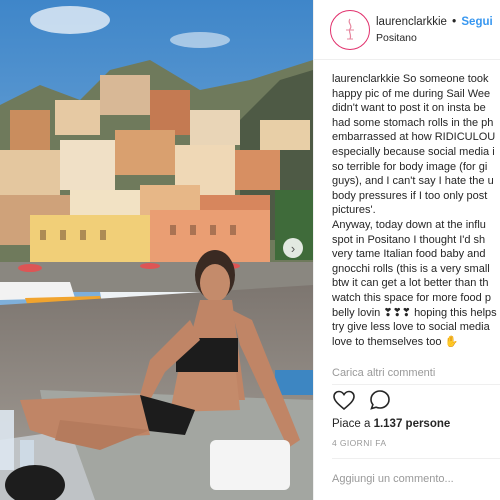 Image resolution: width=500 pixels, height=500 pixels. I want to click on comment-icon, so click(380, 400).